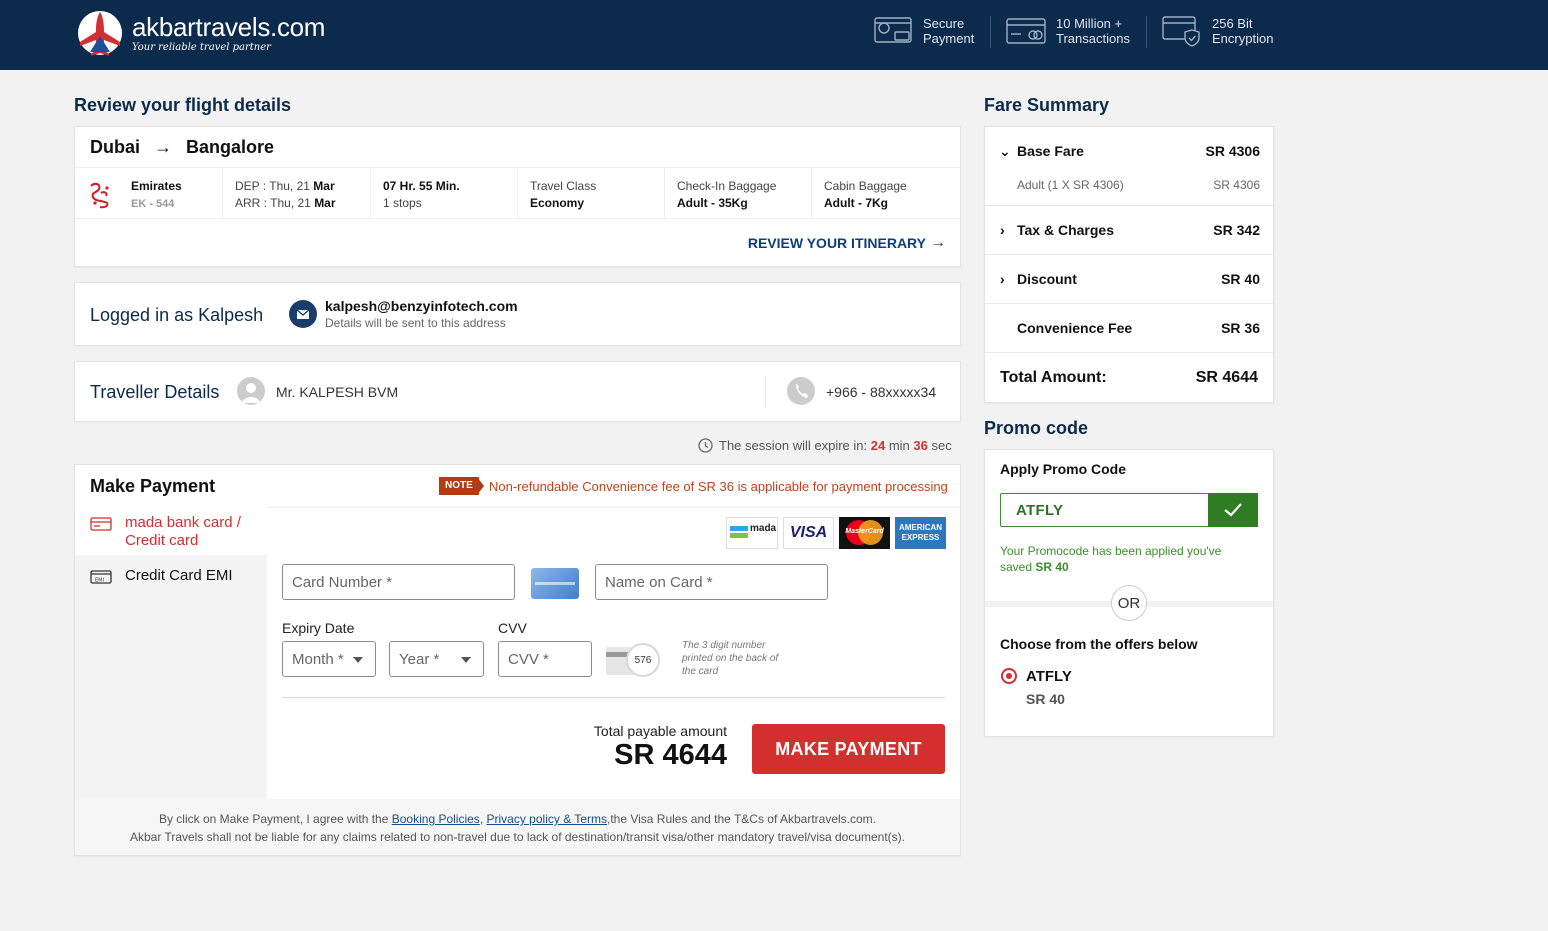 Image resolution: width=1548 pixels, height=931 pixels. Describe the element at coordinates (318, 659) in the screenshot. I see `month-placeholder: Month *` at that location.